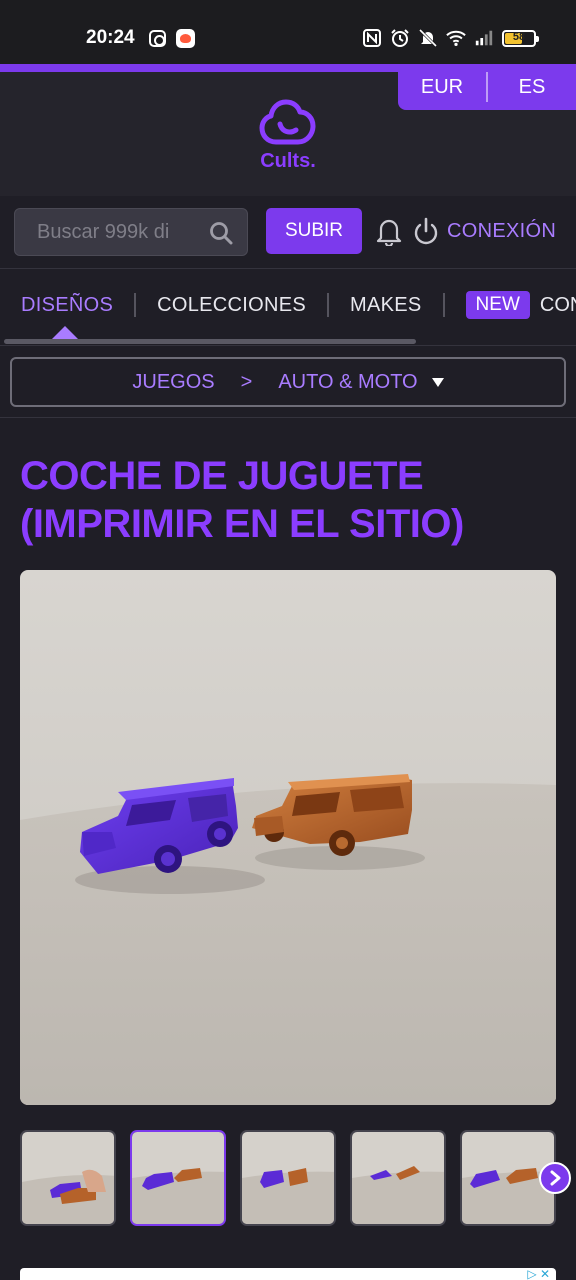  I want to click on breadcrumb-subcategory: AUTO & MOTO, so click(347, 382).